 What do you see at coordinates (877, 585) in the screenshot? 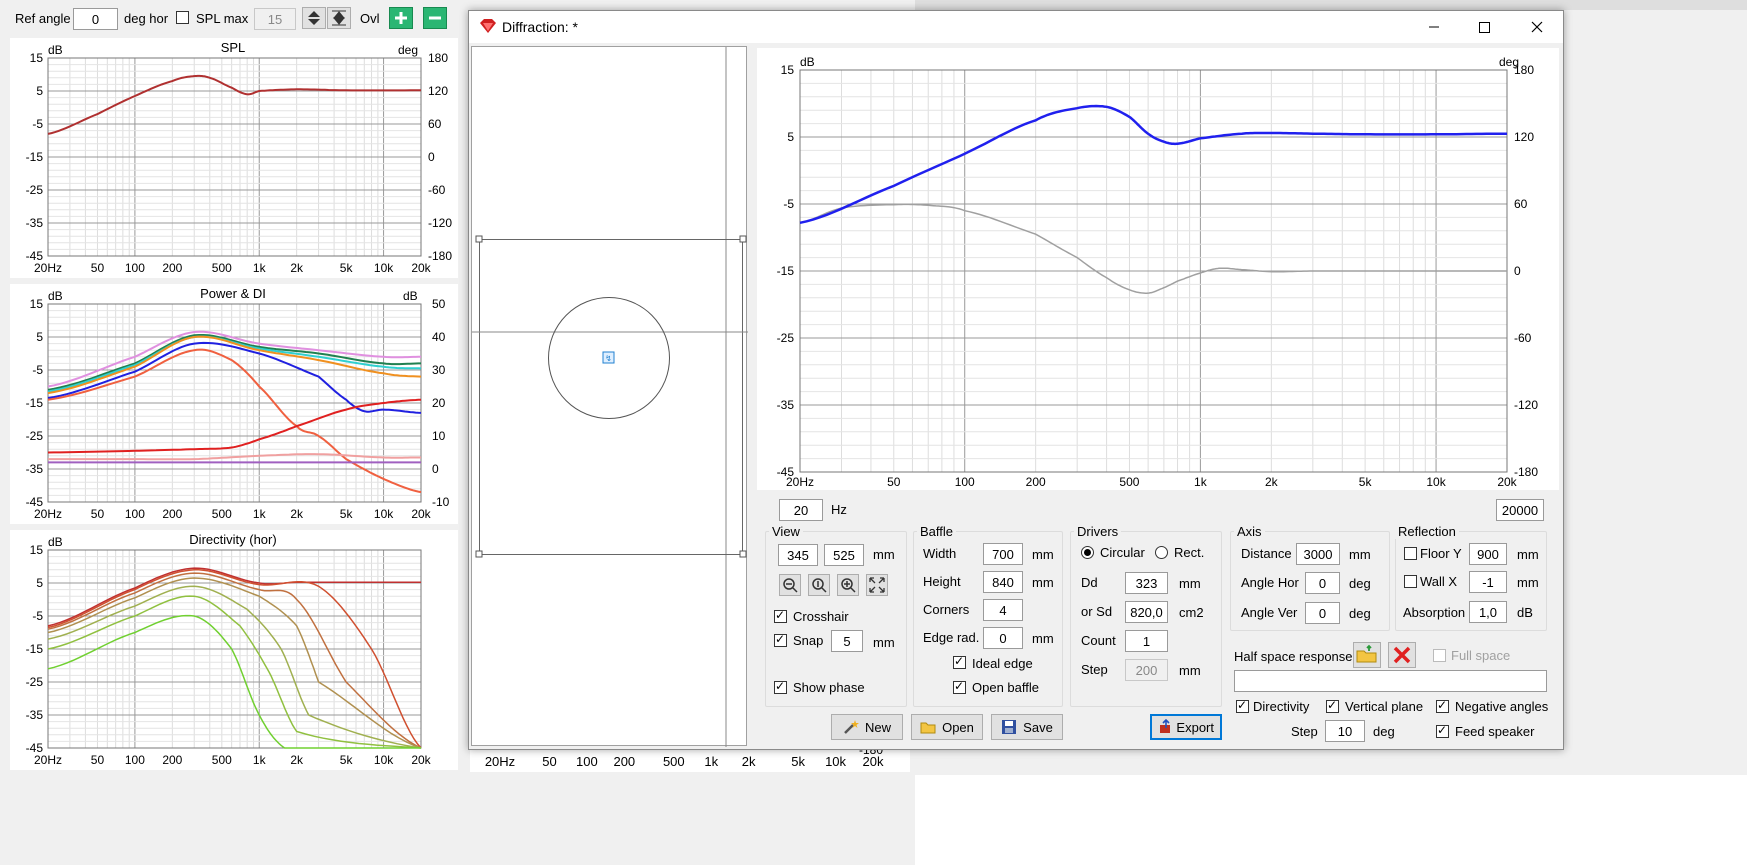
I see `zoom-fit-icon` at bounding box center [877, 585].